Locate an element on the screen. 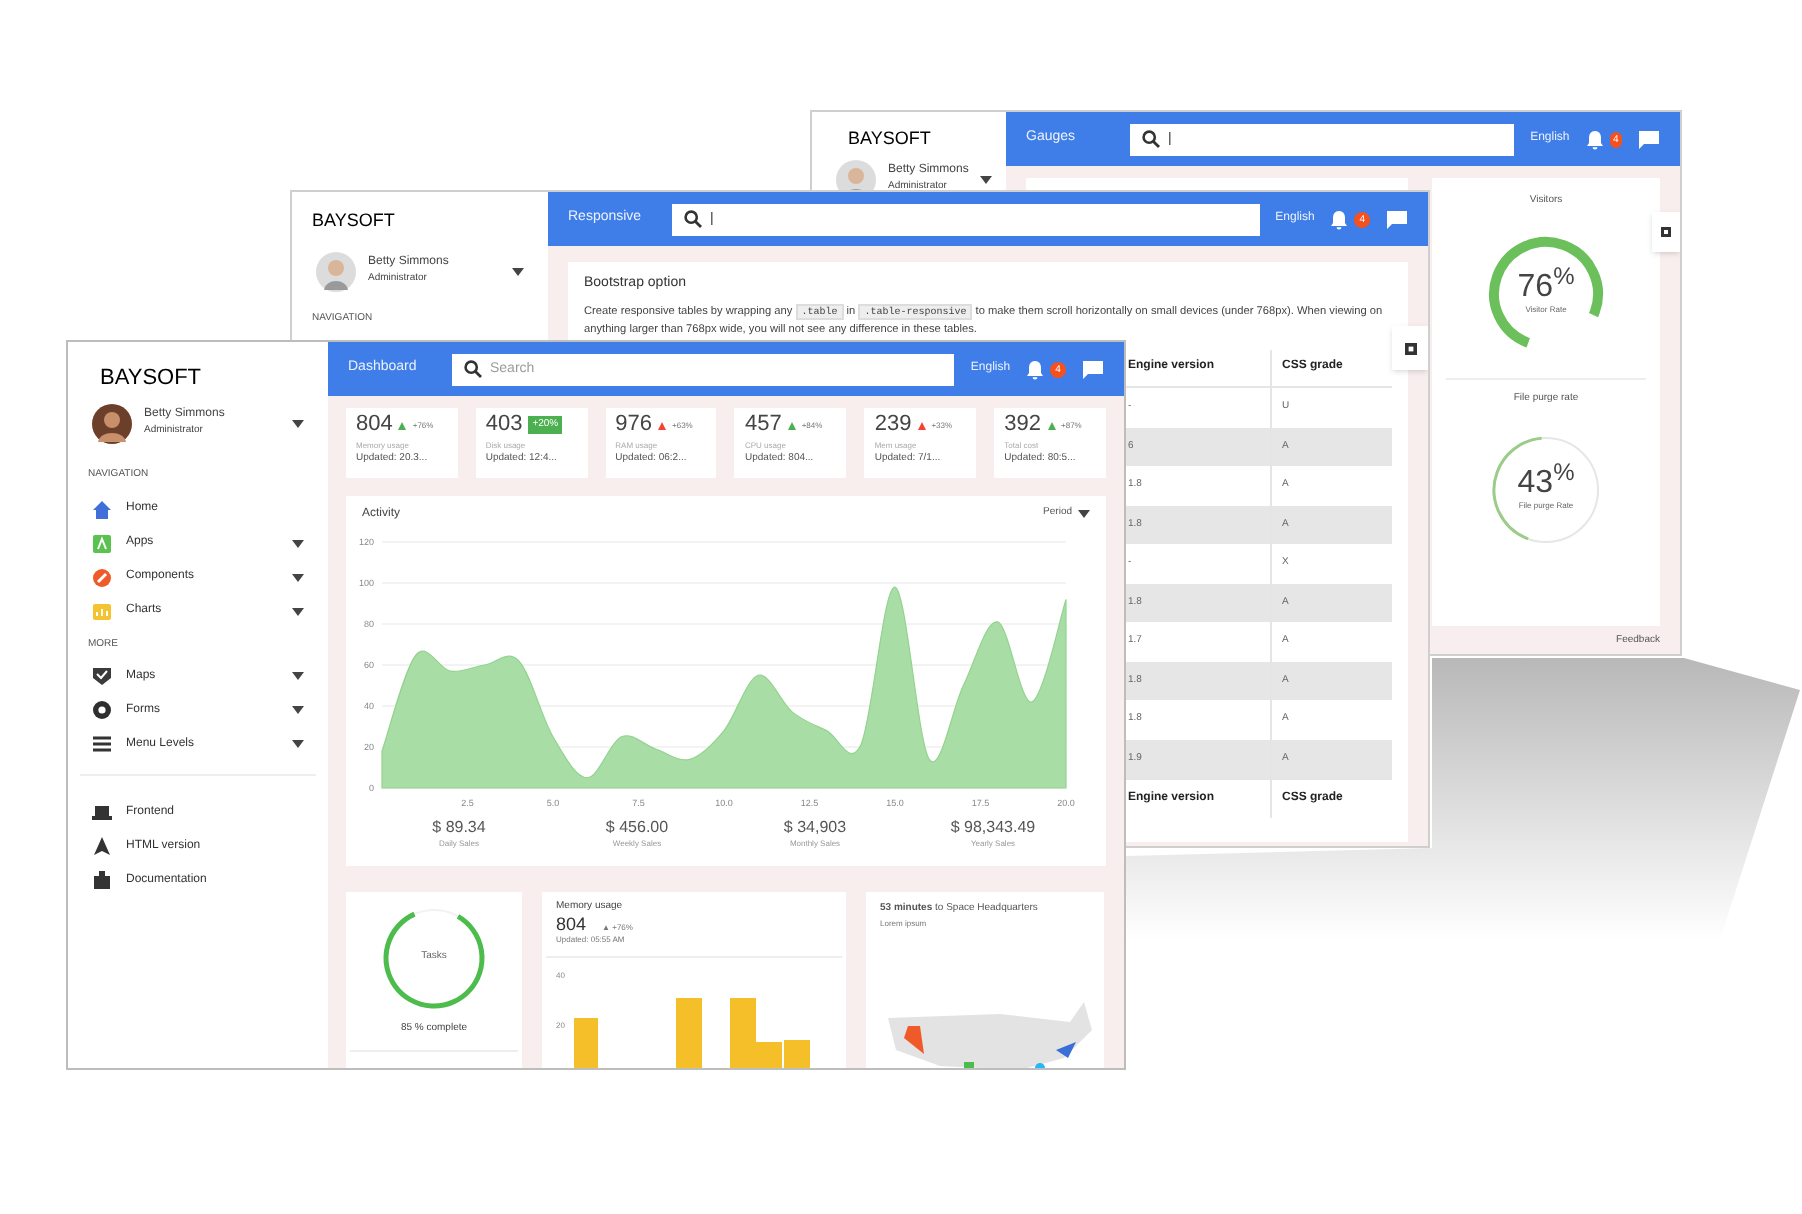  box-icon is located at coordinates (102, 880).